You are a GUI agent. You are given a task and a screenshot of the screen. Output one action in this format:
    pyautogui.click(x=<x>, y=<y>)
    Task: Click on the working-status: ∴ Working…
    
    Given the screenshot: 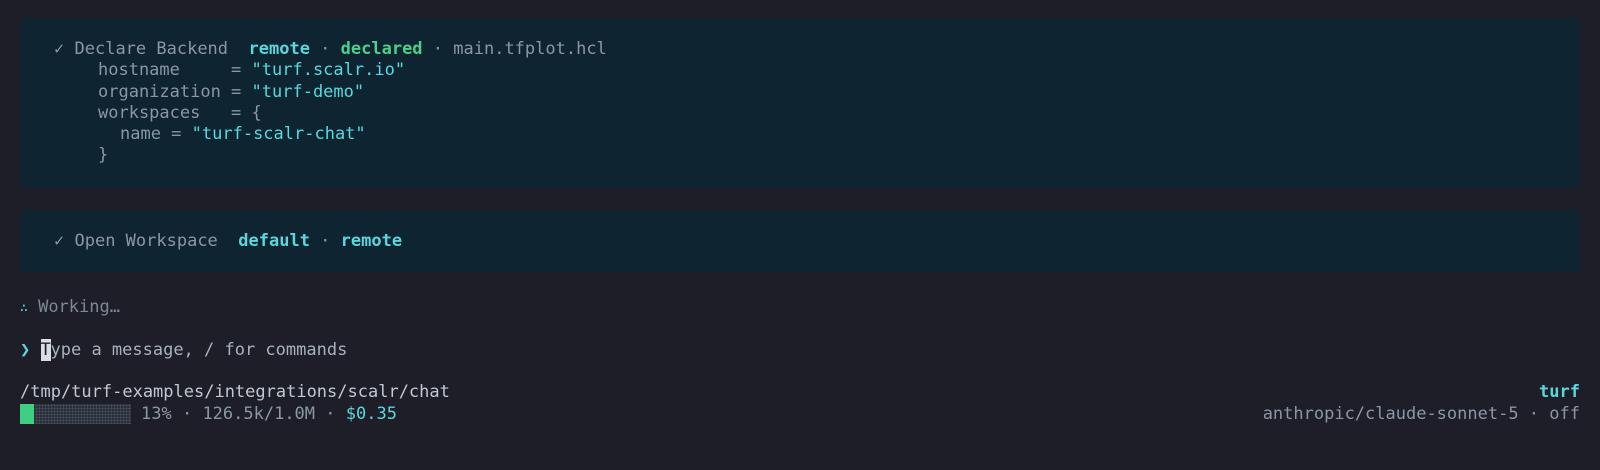 What is the action you would take?
    pyautogui.click(x=70, y=308)
    